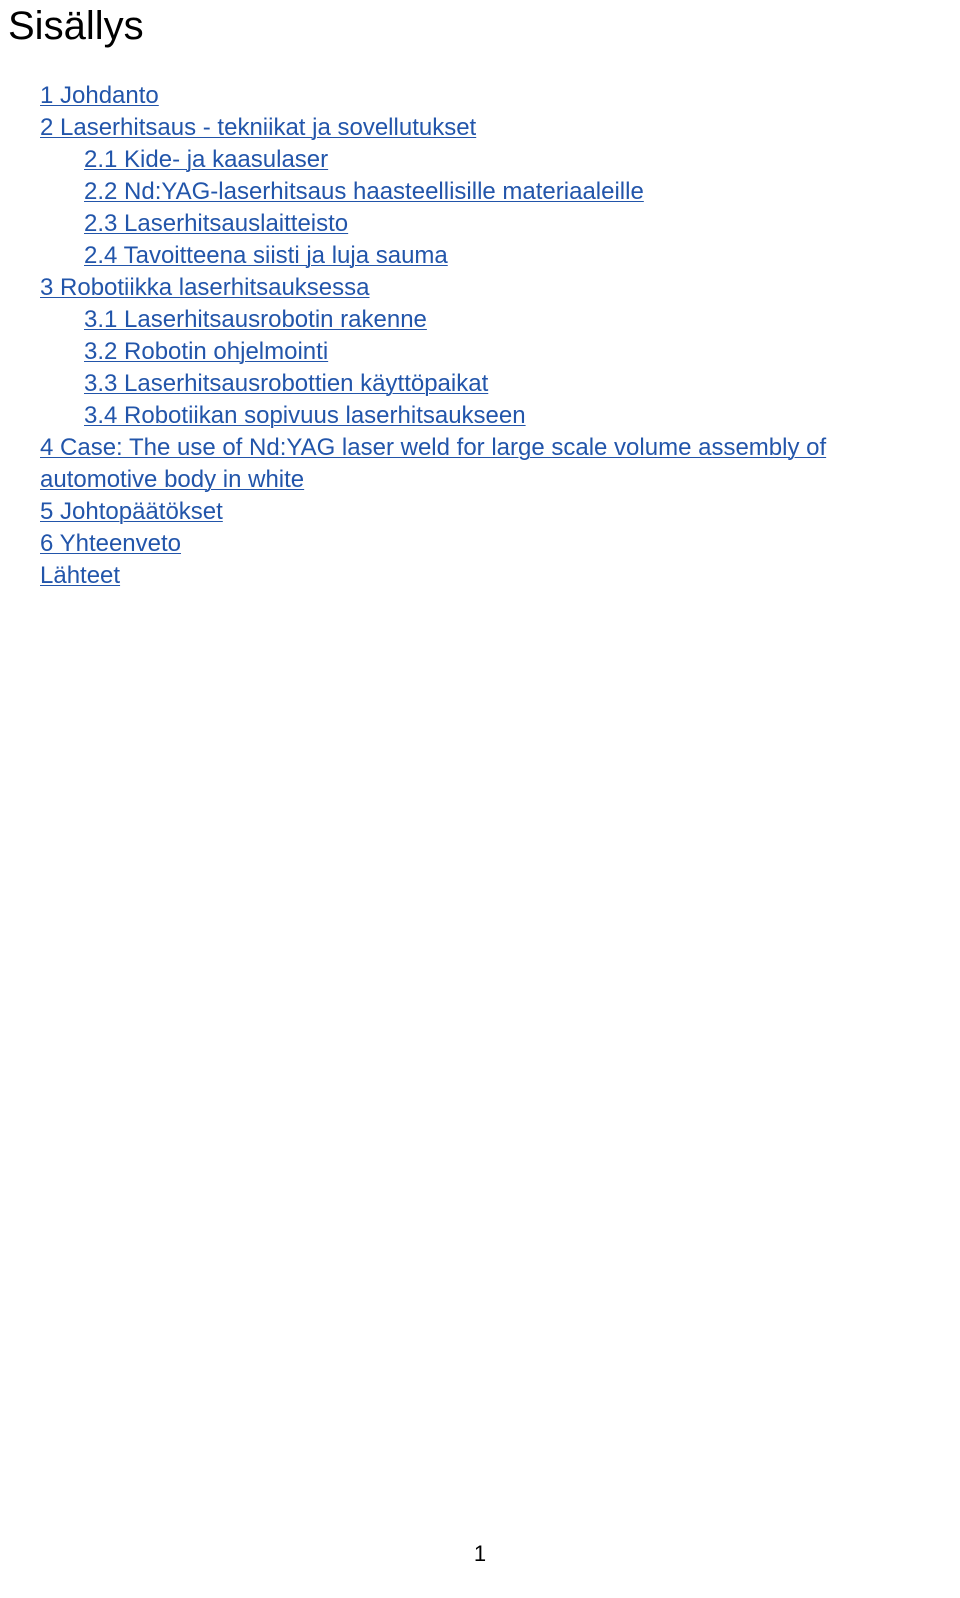  I want to click on toc-link-label: 1 Johdanto, so click(99, 95).